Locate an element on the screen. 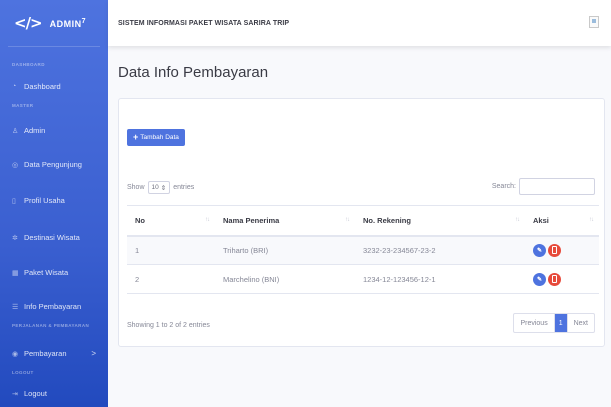 The height and width of the screenshot is (407, 611). column-header-no-rekening: No. Rekening ↑↓ is located at coordinates (440, 221).